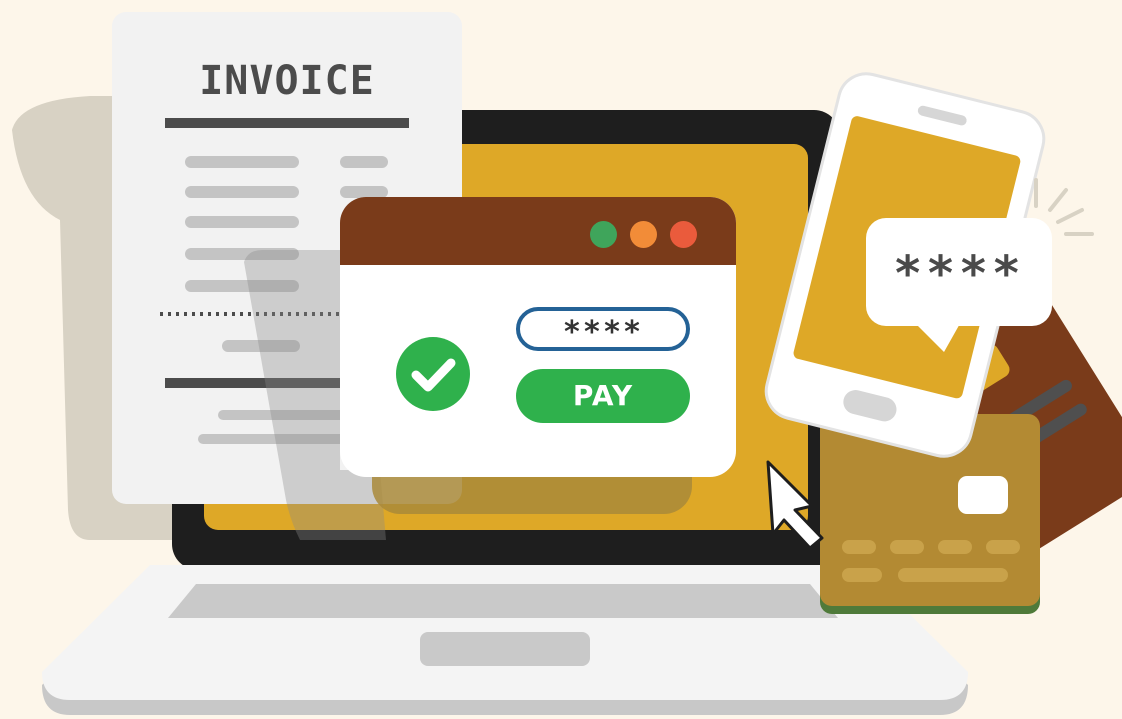 This screenshot has width=1122, height=719. Describe the element at coordinates (538, 231) in the screenshot. I see `window-titlebar` at that location.